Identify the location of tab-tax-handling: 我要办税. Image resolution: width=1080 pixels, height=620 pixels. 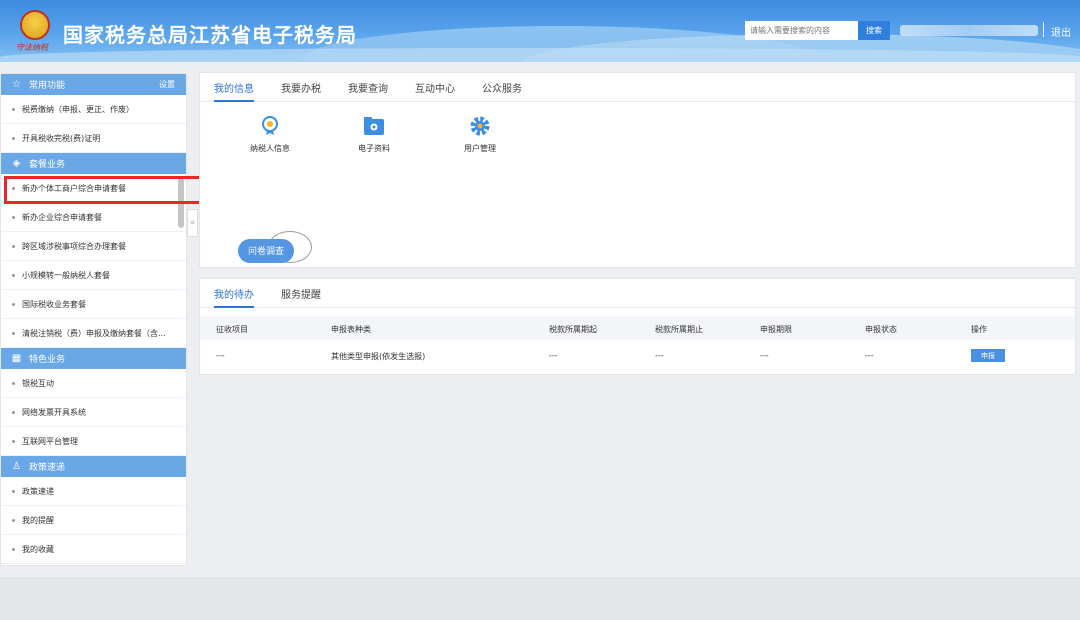
(301, 87).